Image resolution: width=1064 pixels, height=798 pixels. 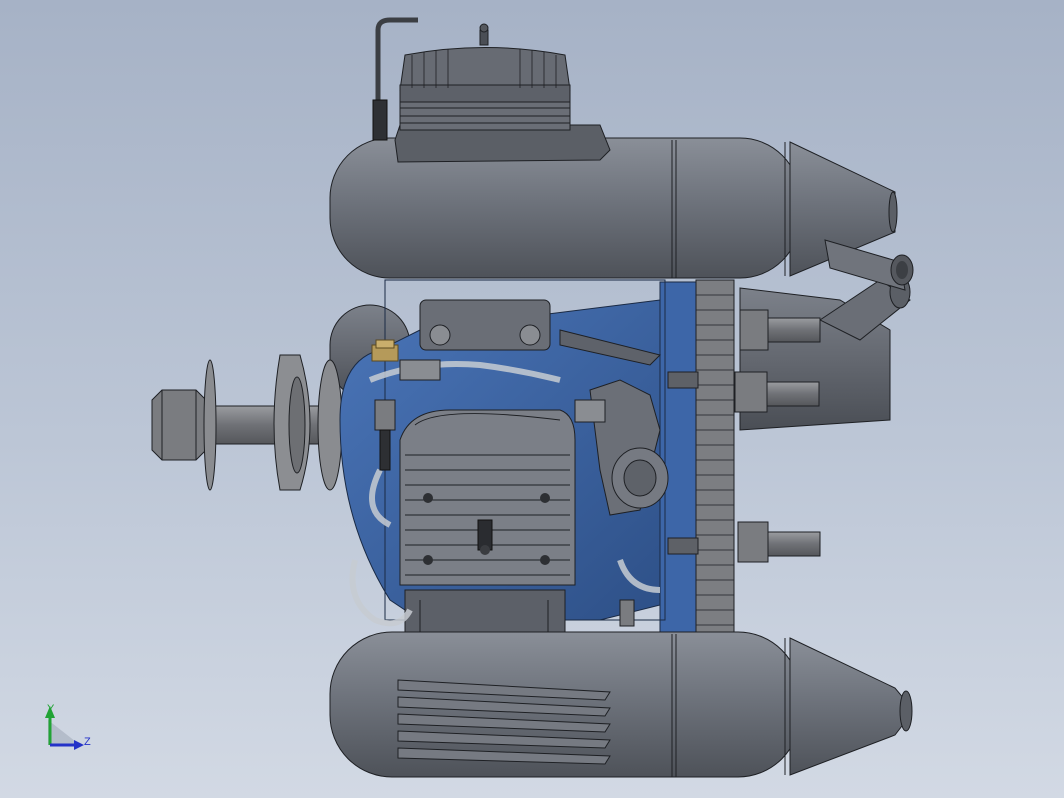 What do you see at coordinates (715, 468) in the screenshot?
I see `timing-gear` at bounding box center [715, 468].